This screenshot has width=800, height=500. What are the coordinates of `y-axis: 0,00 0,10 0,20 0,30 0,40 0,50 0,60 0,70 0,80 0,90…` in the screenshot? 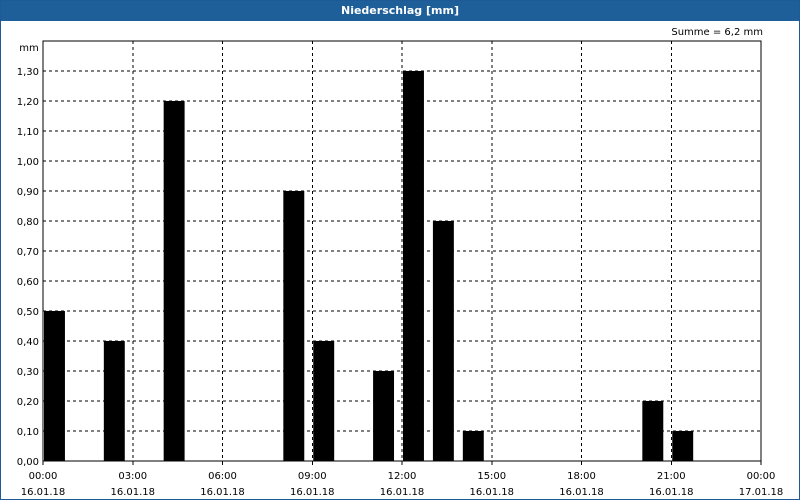 It's located at (28, 267).